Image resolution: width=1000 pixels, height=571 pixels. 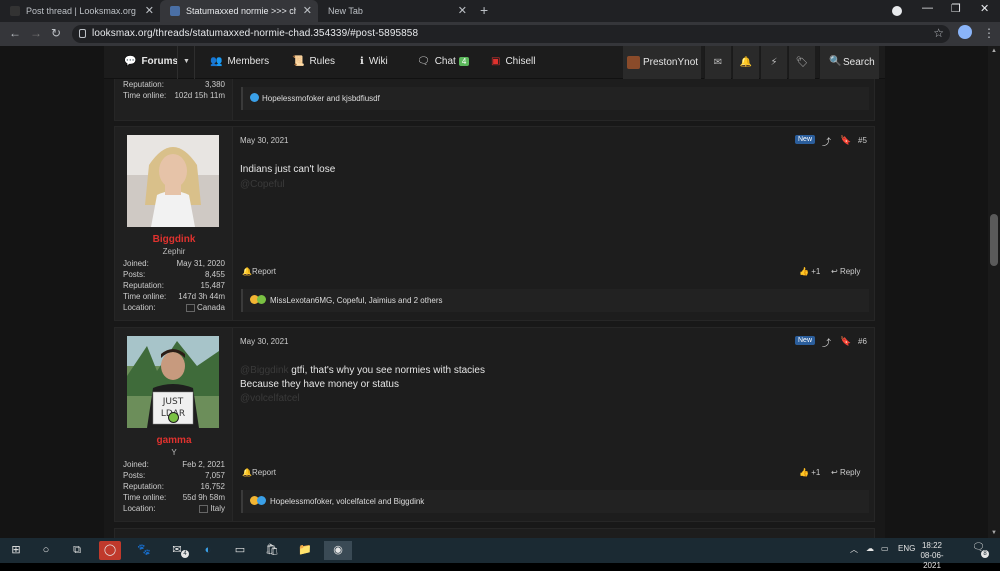 What do you see at coordinates (555, 98) in the screenshot?
I see `reaction-bar: Hopelessmofoker and kjsbdfiusdf` at bounding box center [555, 98].